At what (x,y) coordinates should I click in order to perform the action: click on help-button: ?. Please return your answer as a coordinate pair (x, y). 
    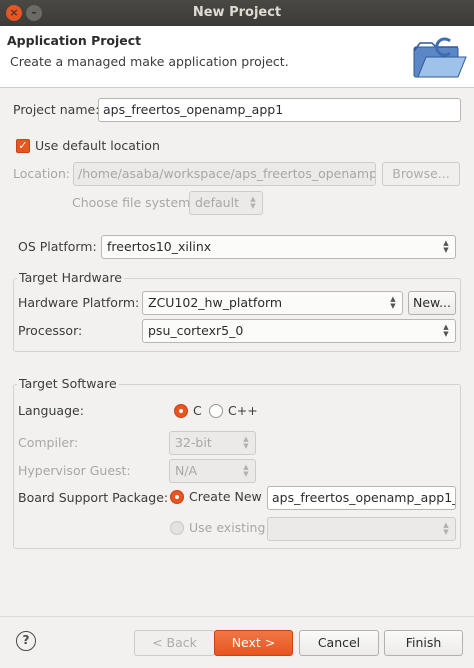
    Looking at the image, I should click on (26, 641).